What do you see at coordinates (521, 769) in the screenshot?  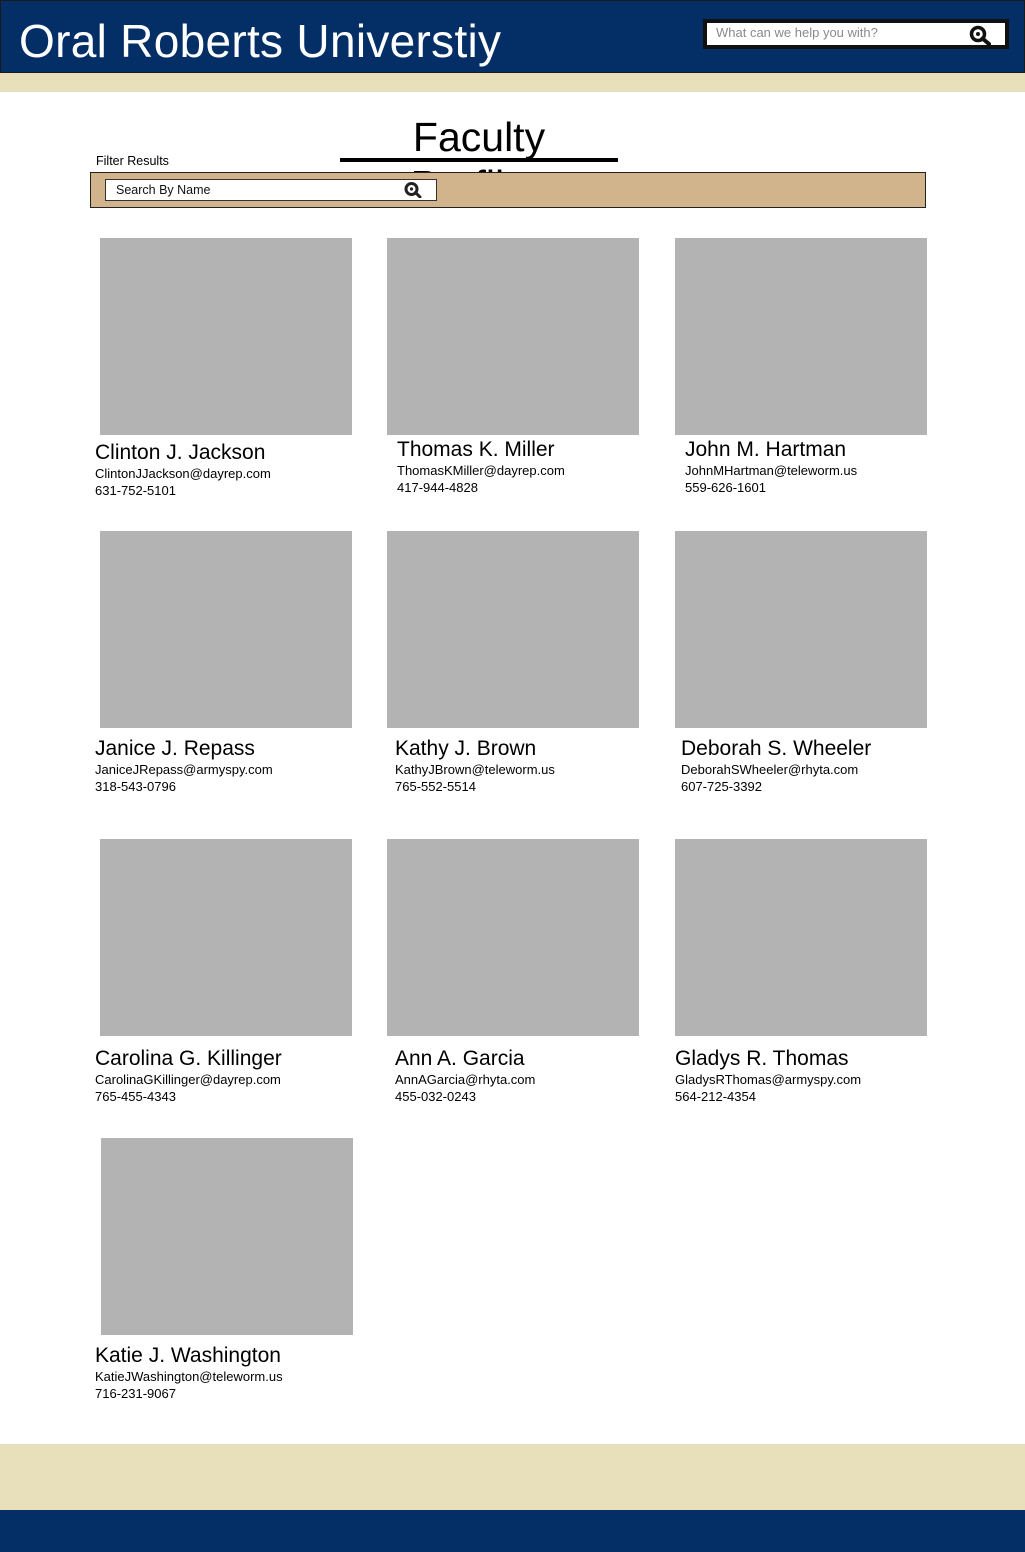 I see `faculty-email: KathyJBrown@teleworm.us` at bounding box center [521, 769].